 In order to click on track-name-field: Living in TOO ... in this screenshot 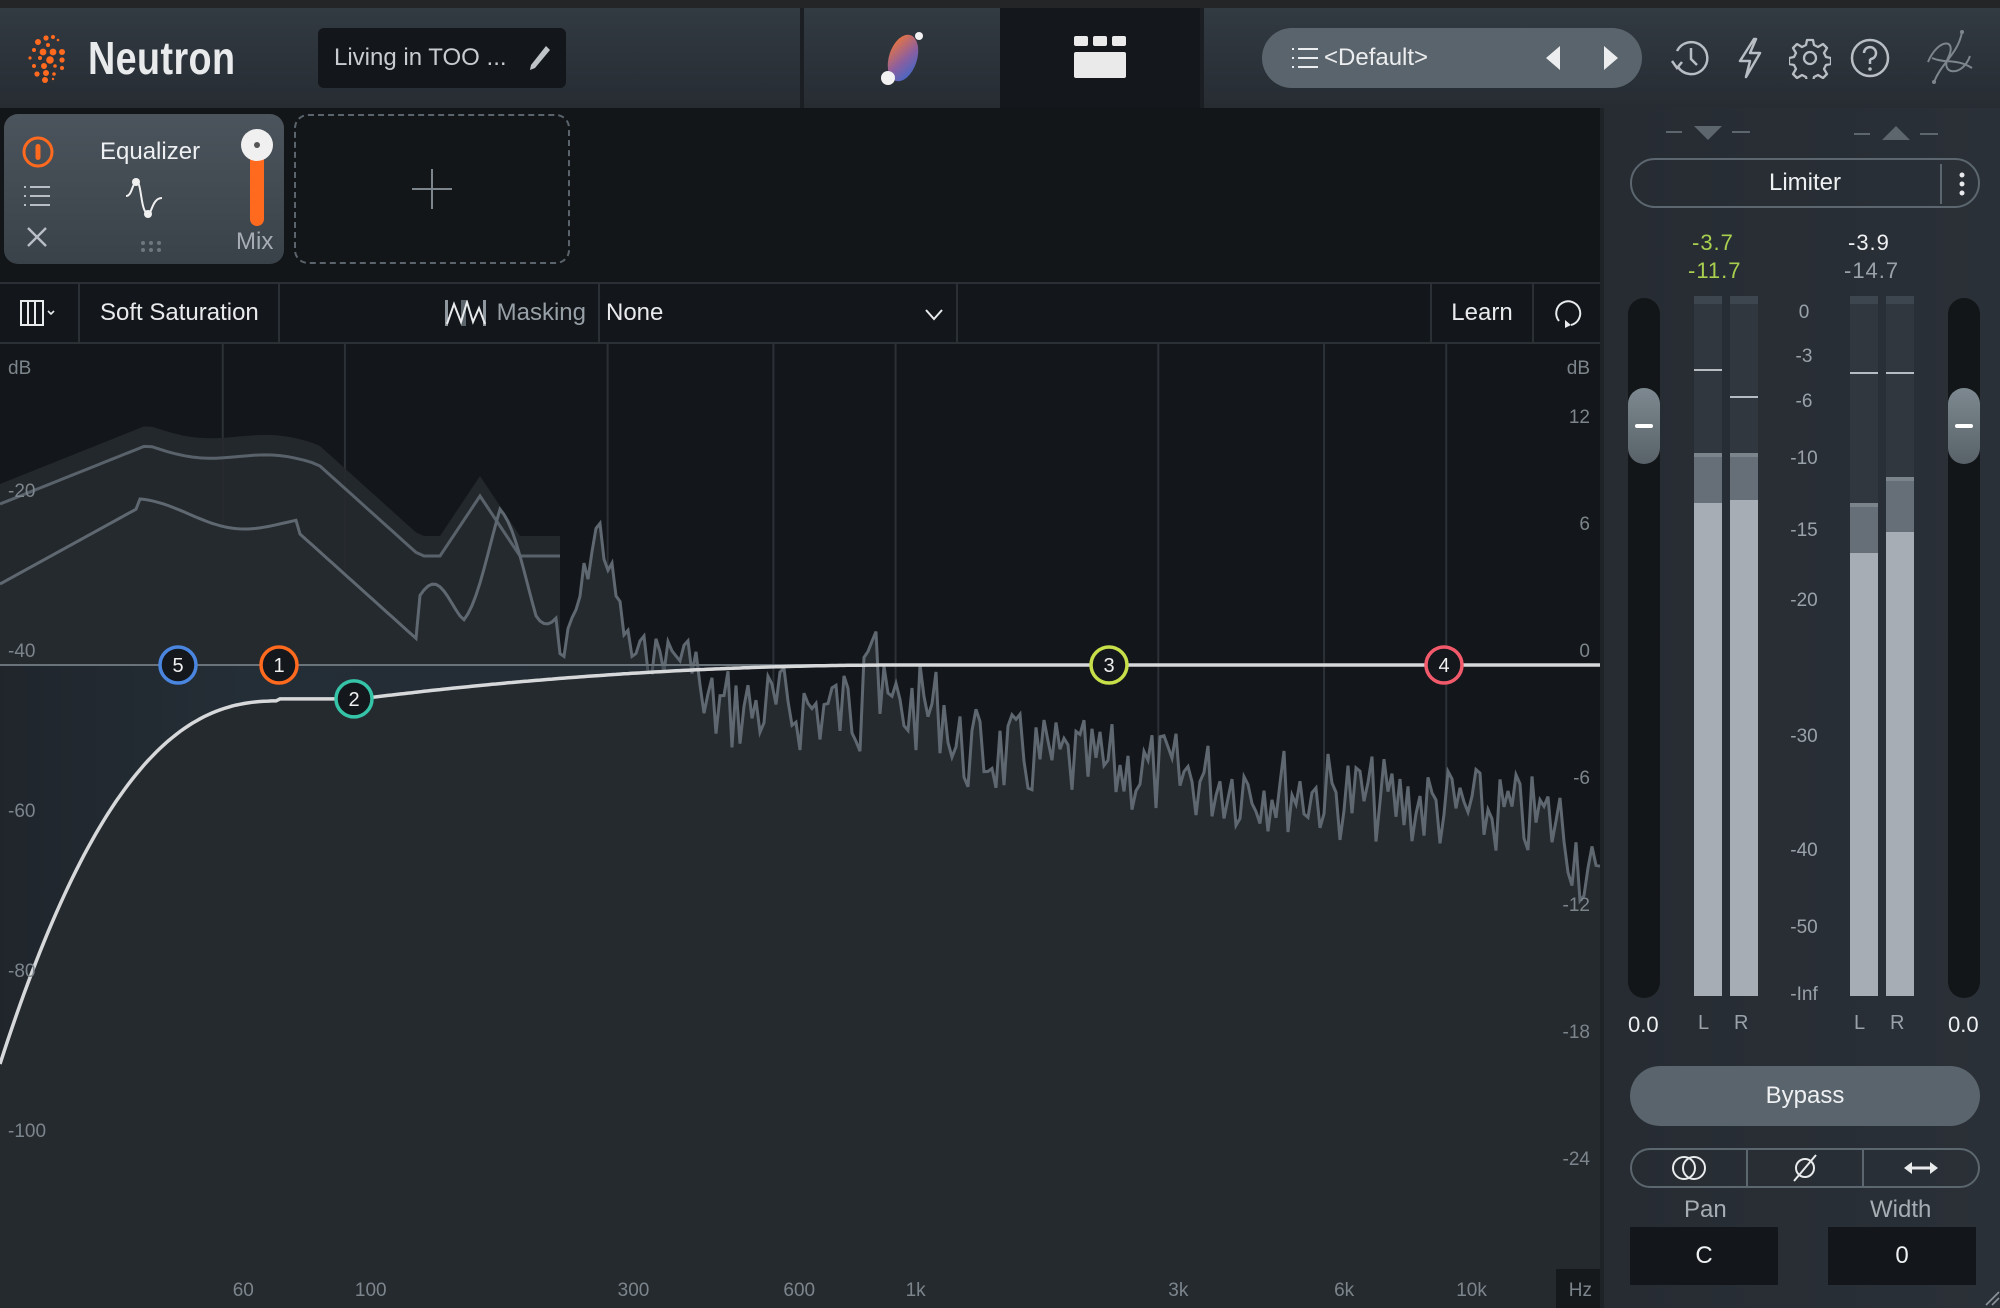, I will do `click(442, 58)`.